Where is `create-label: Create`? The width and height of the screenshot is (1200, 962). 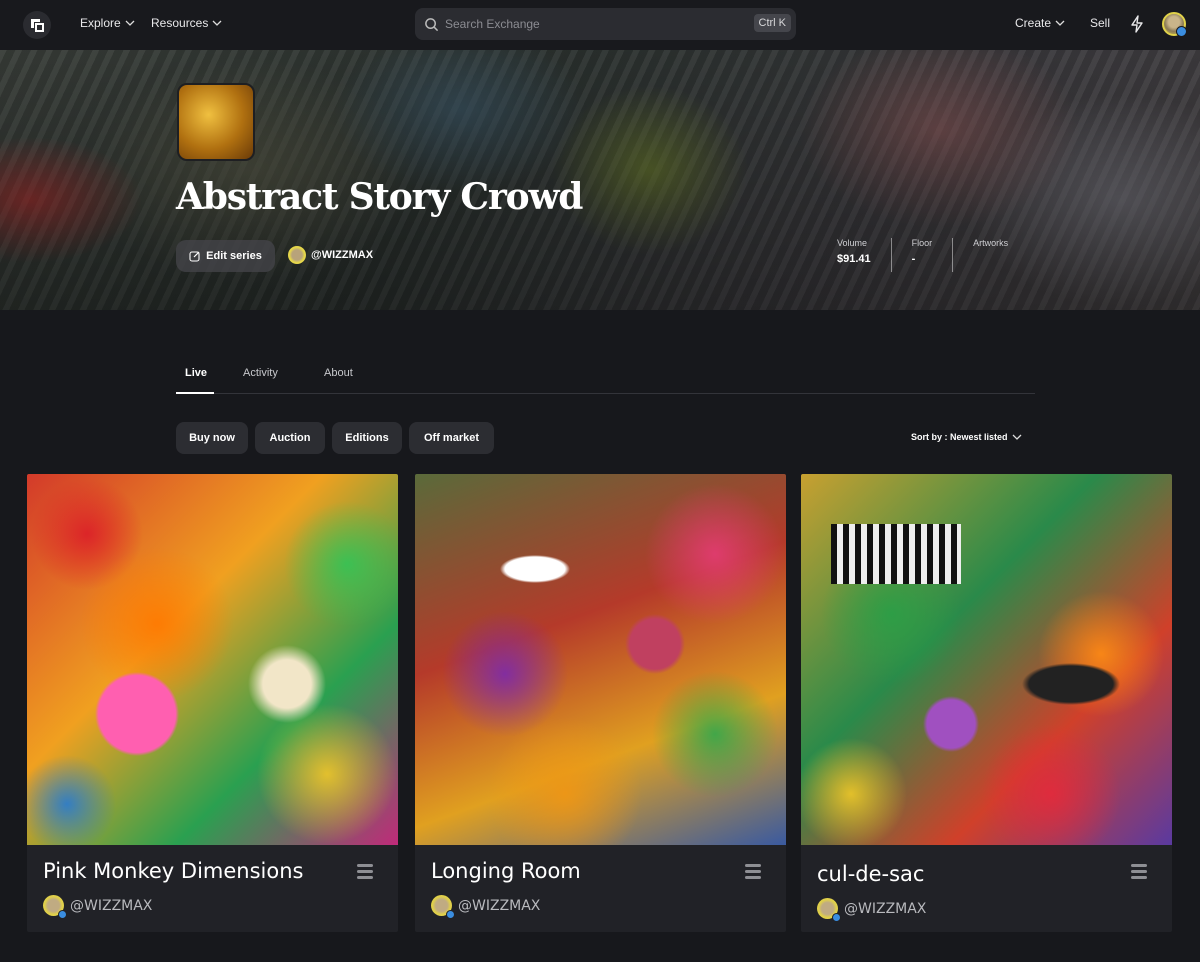 create-label: Create is located at coordinates (1033, 23).